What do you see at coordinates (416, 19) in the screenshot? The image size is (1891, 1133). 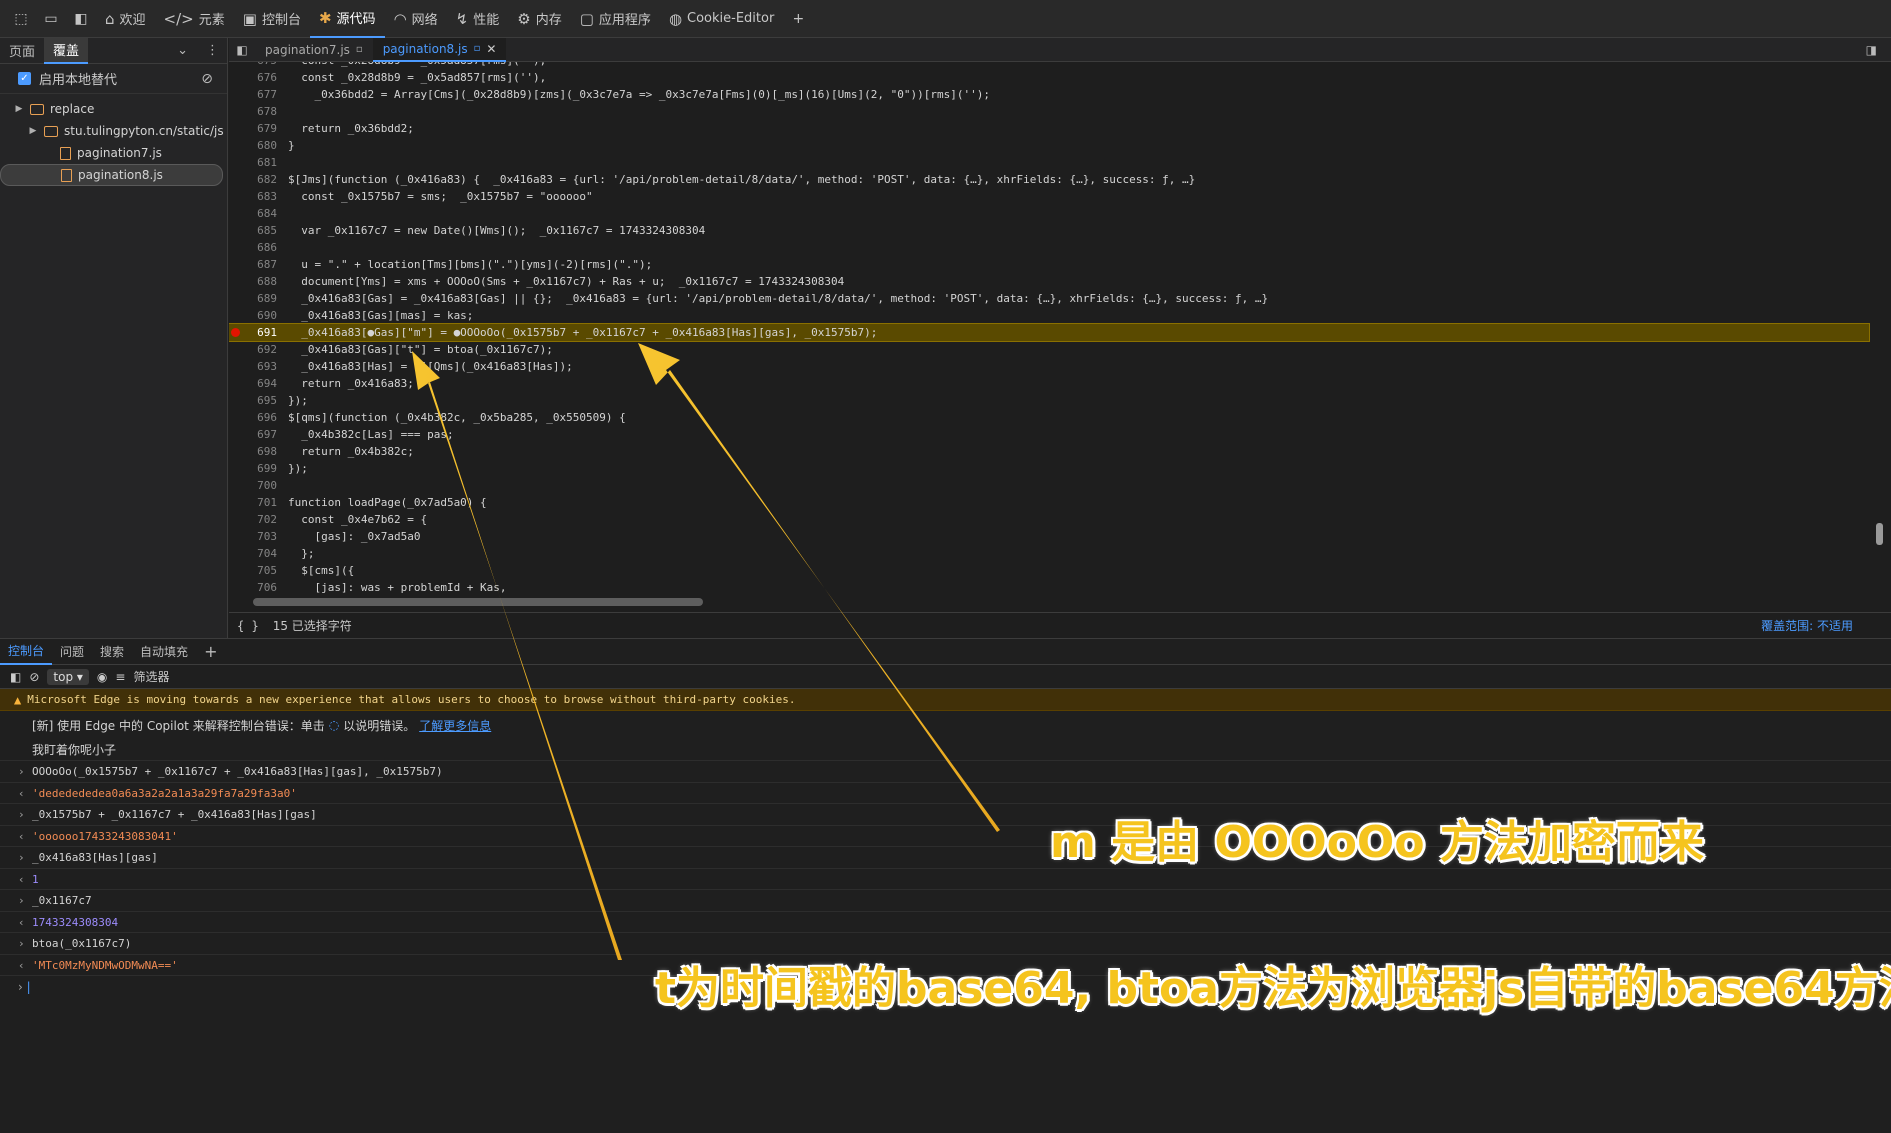 I see `tab-wifi: ◠ 网络` at bounding box center [416, 19].